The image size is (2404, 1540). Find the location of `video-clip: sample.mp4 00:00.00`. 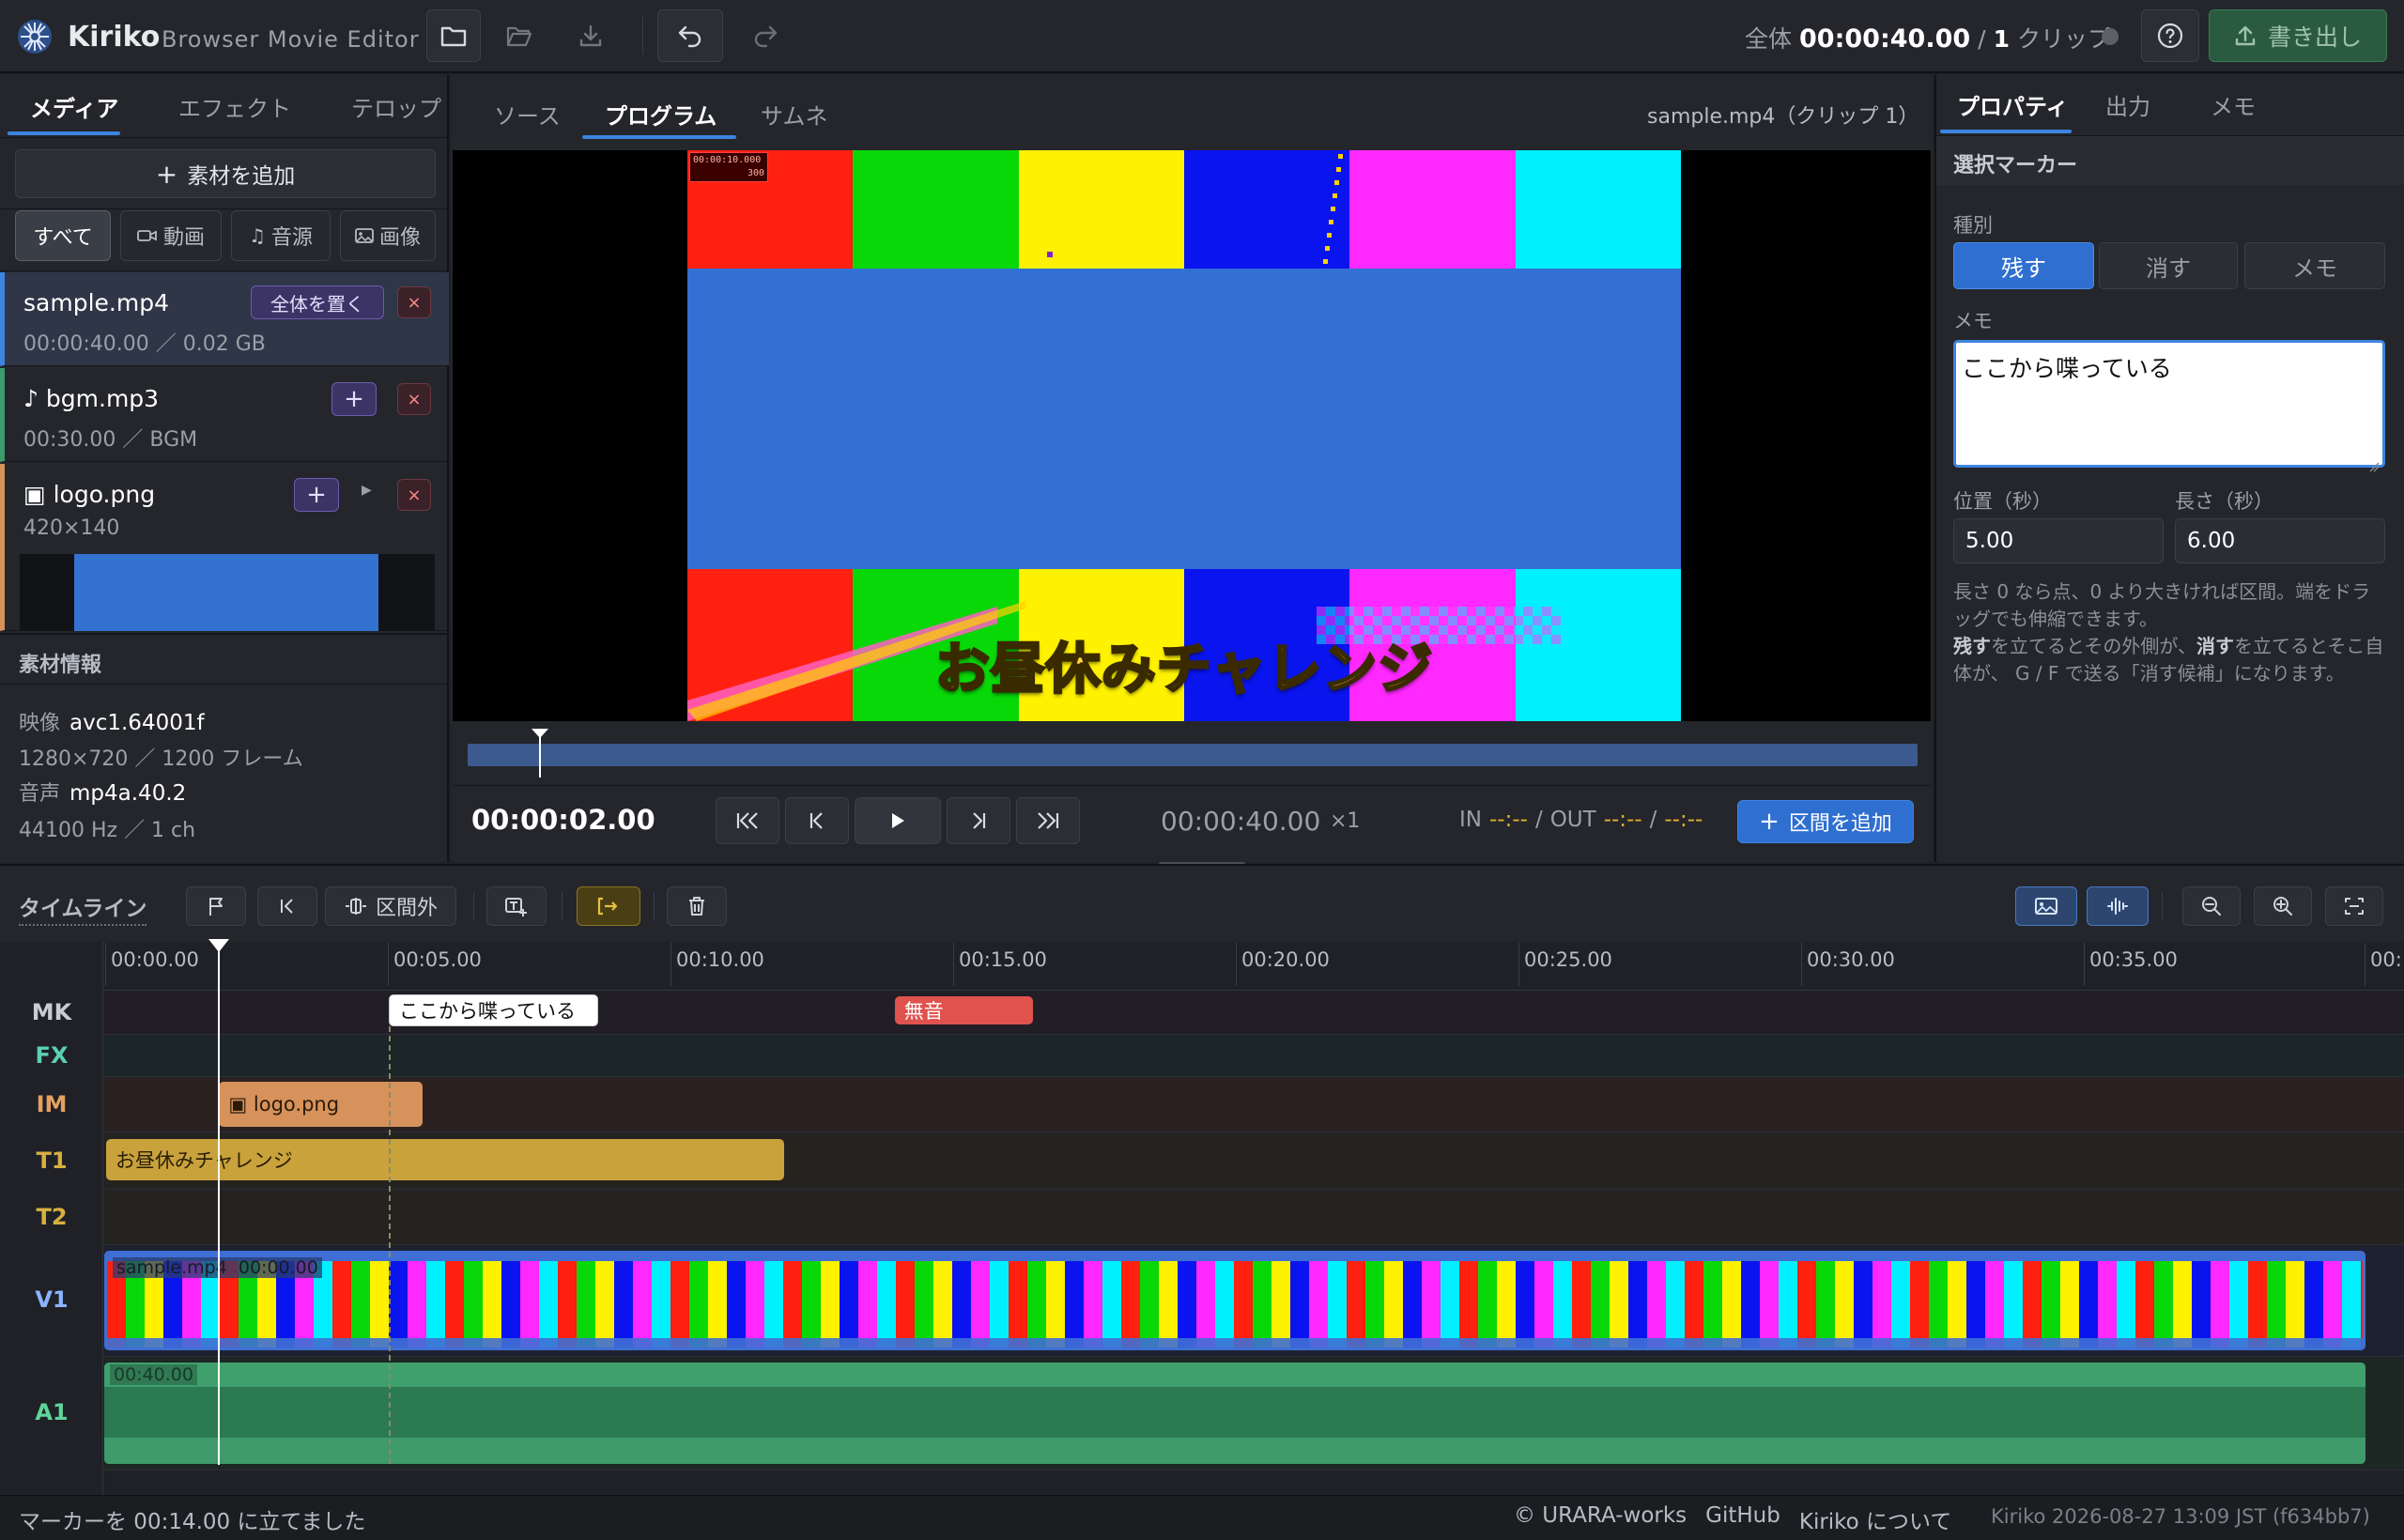

video-clip: sample.mp4 00:00.00 is located at coordinates (1234, 1300).